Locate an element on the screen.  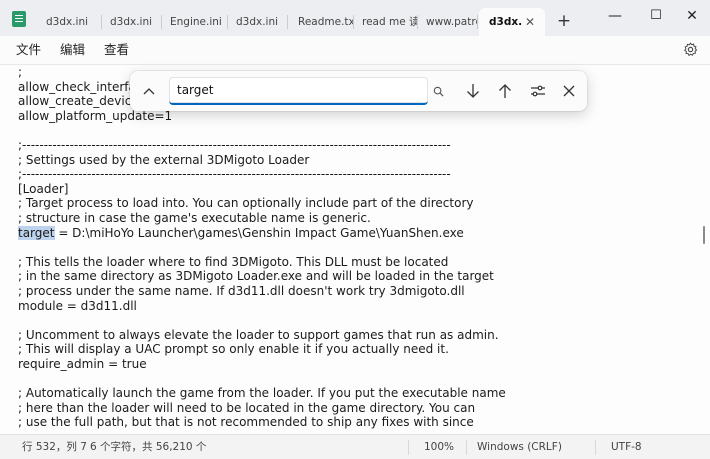
minimize-button: — is located at coordinates (615, 16).